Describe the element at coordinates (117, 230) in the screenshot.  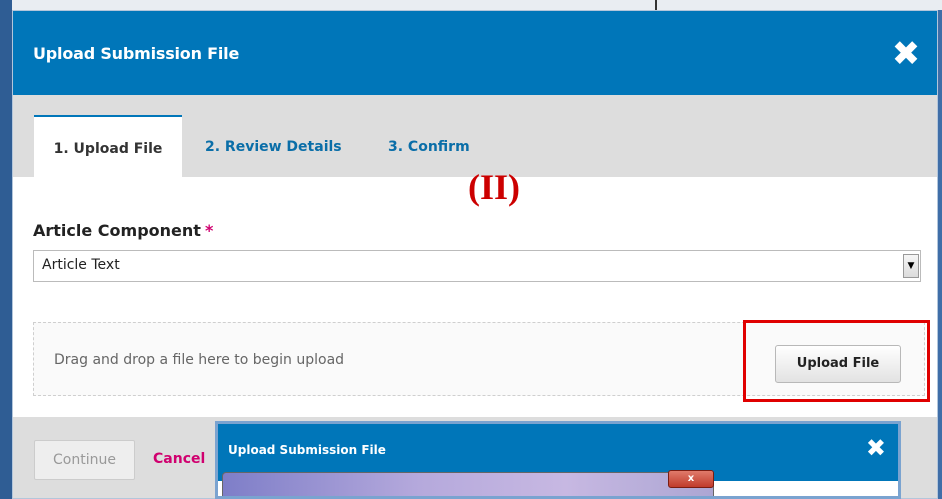
I see `field-label-text: Article Component` at that location.